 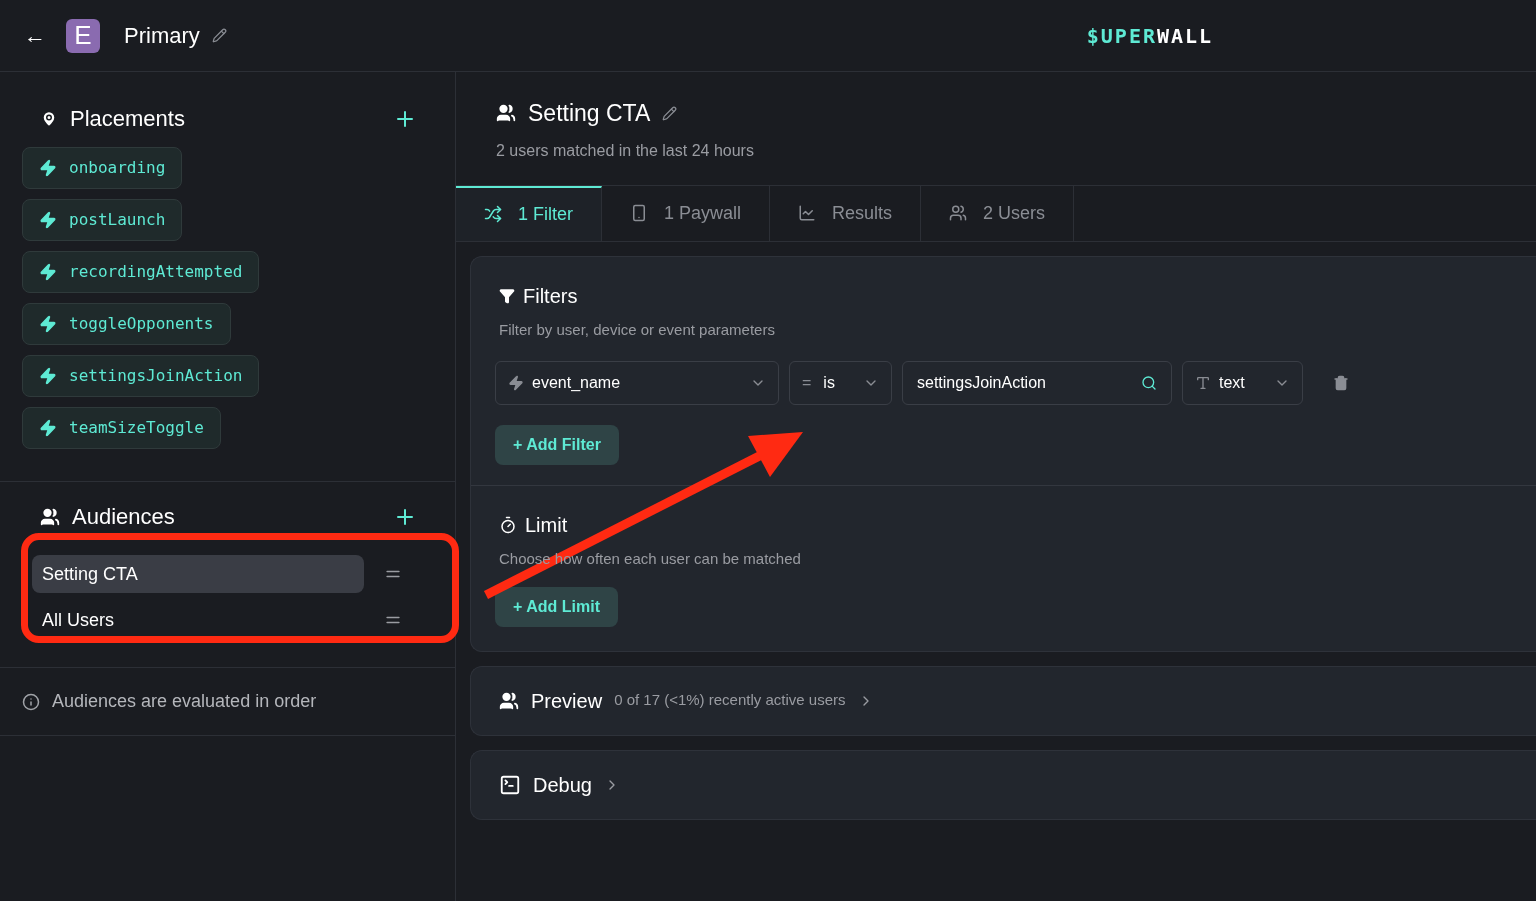 What do you see at coordinates (637, 383) in the screenshot?
I see `property-dropdown: event_name` at bounding box center [637, 383].